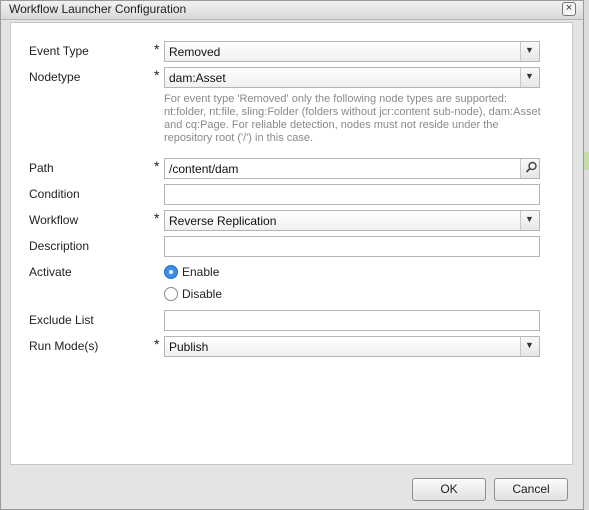  Describe the element at coordinates (569, 9) in the screenshot. I see `close-icon: ×` at that location.